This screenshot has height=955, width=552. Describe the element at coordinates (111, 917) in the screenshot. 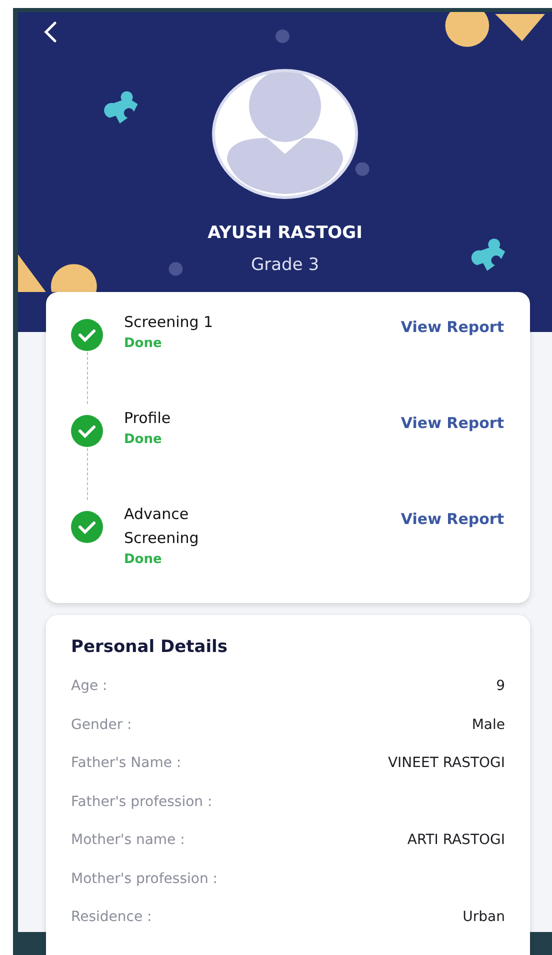

I see `field-label: Residence :` at that location.